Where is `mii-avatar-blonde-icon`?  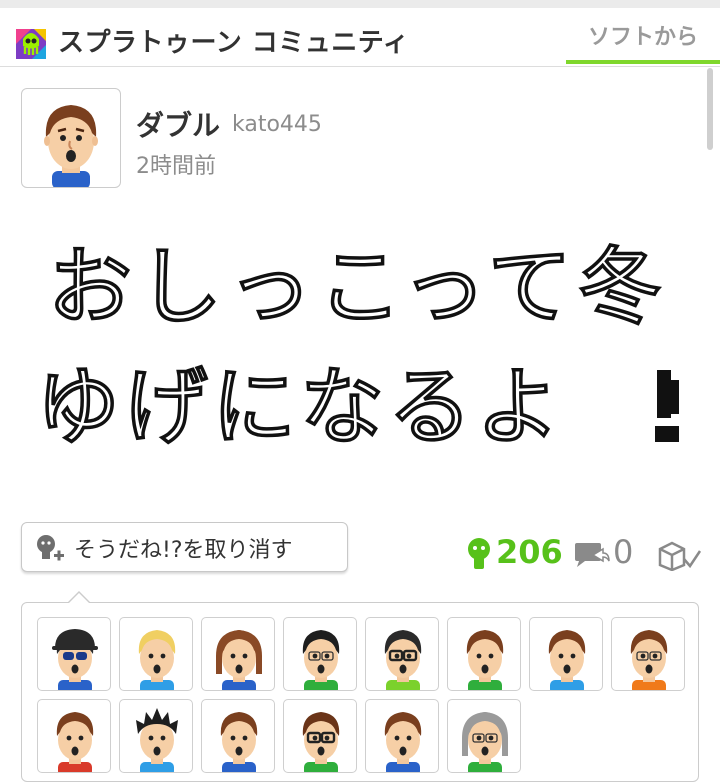
mii-avatar-blonde-icon is located at coordinates (157, 660).